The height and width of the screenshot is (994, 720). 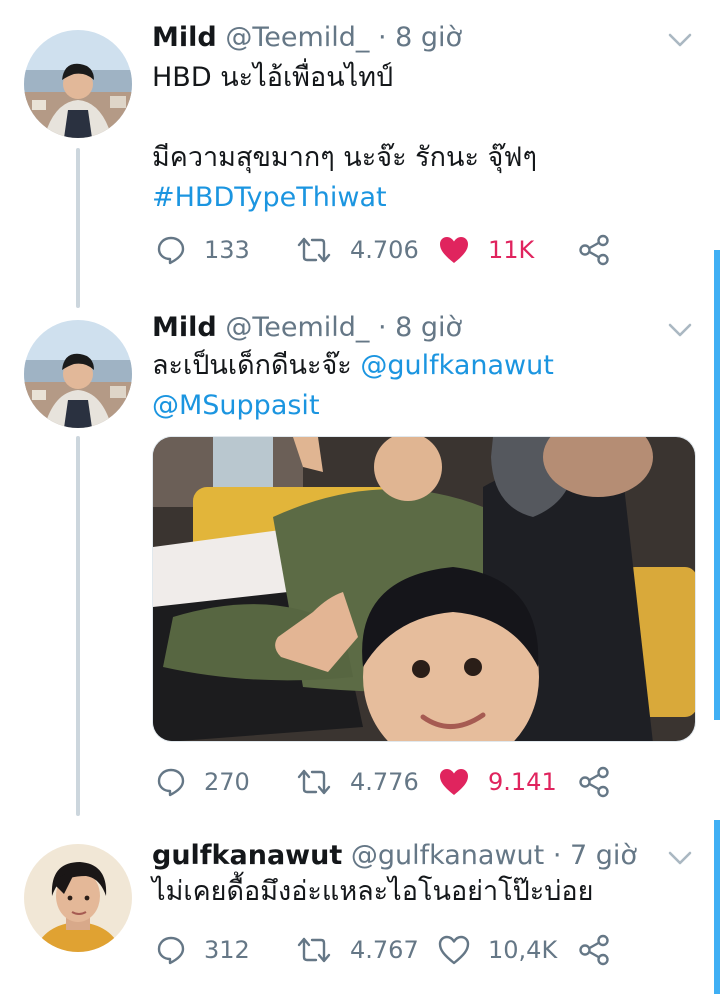 What do you see at coordinates (203, 950) in the screenshot?
I see `reply-button: 312` at bounding box center [203, 950].